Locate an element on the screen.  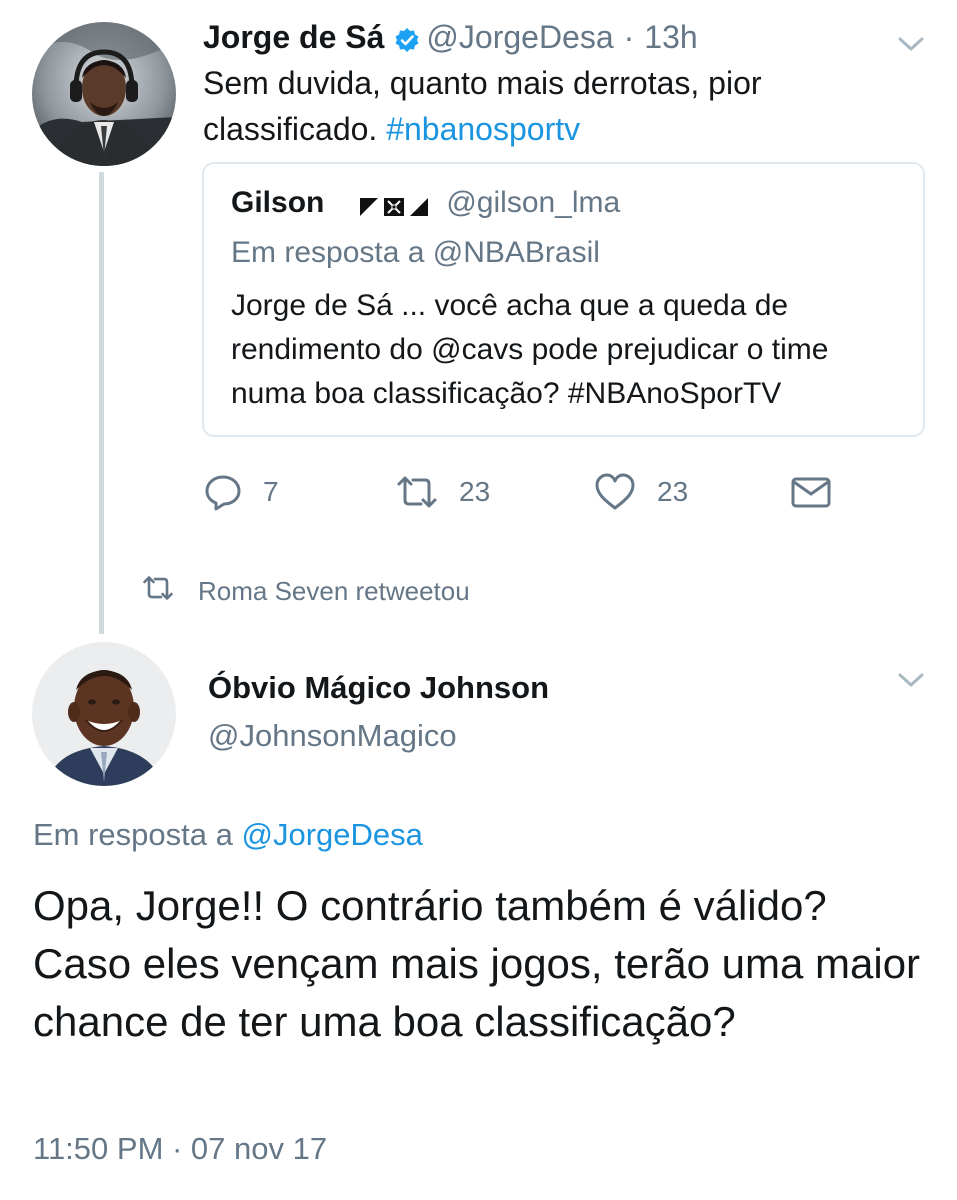
like-button: 23 is located at coordinates (640, 492).